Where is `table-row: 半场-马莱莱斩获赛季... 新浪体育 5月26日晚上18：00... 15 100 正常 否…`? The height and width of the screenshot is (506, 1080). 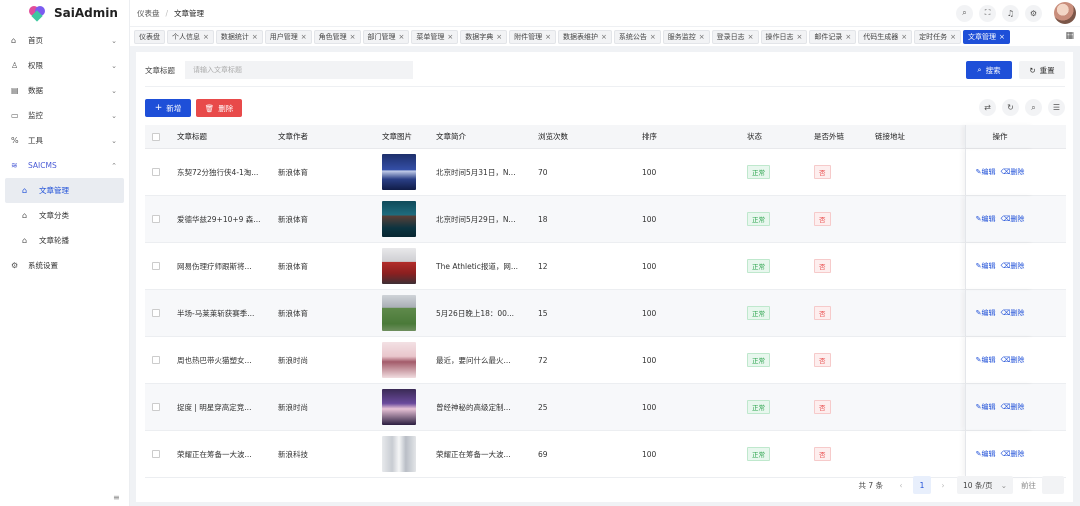 table-row: 半场-马莱莱斩获赛季... 新浪体育 5月26日晚上18：00... 15 100 正常 否… is located at coordinates (605, 313).